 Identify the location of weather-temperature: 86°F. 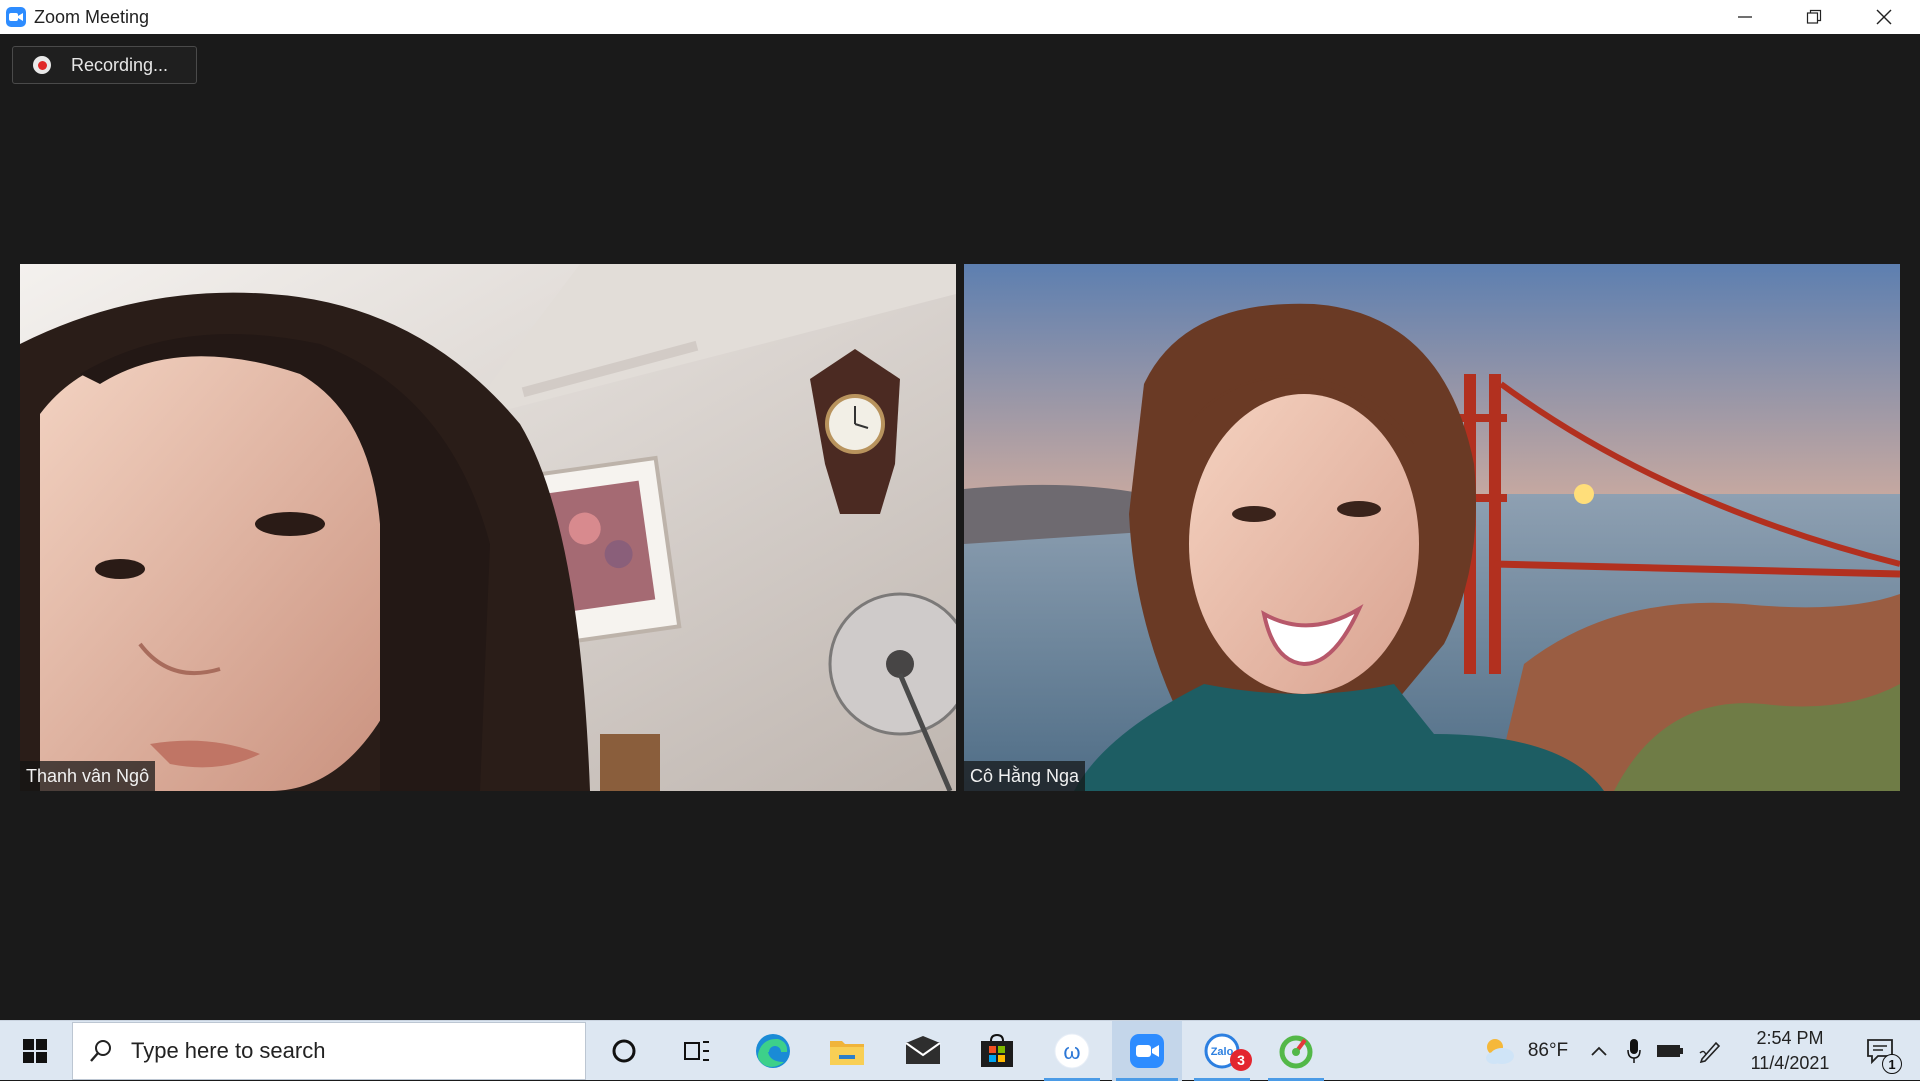
(1548, 1050).